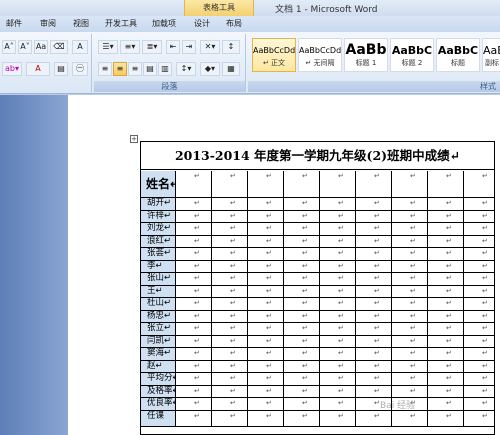 The height and width of the screenshot is (435, 500). I want to click on change-case-button: Aa, so click(41, 47).